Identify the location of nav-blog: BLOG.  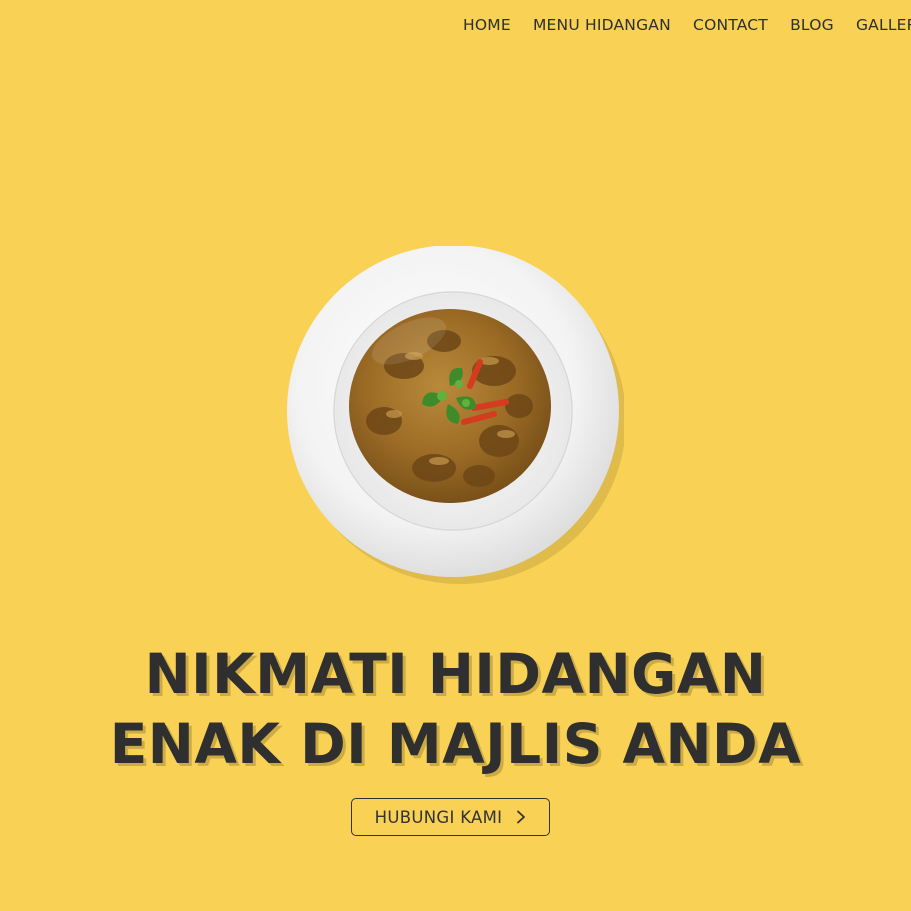
(812, 25).